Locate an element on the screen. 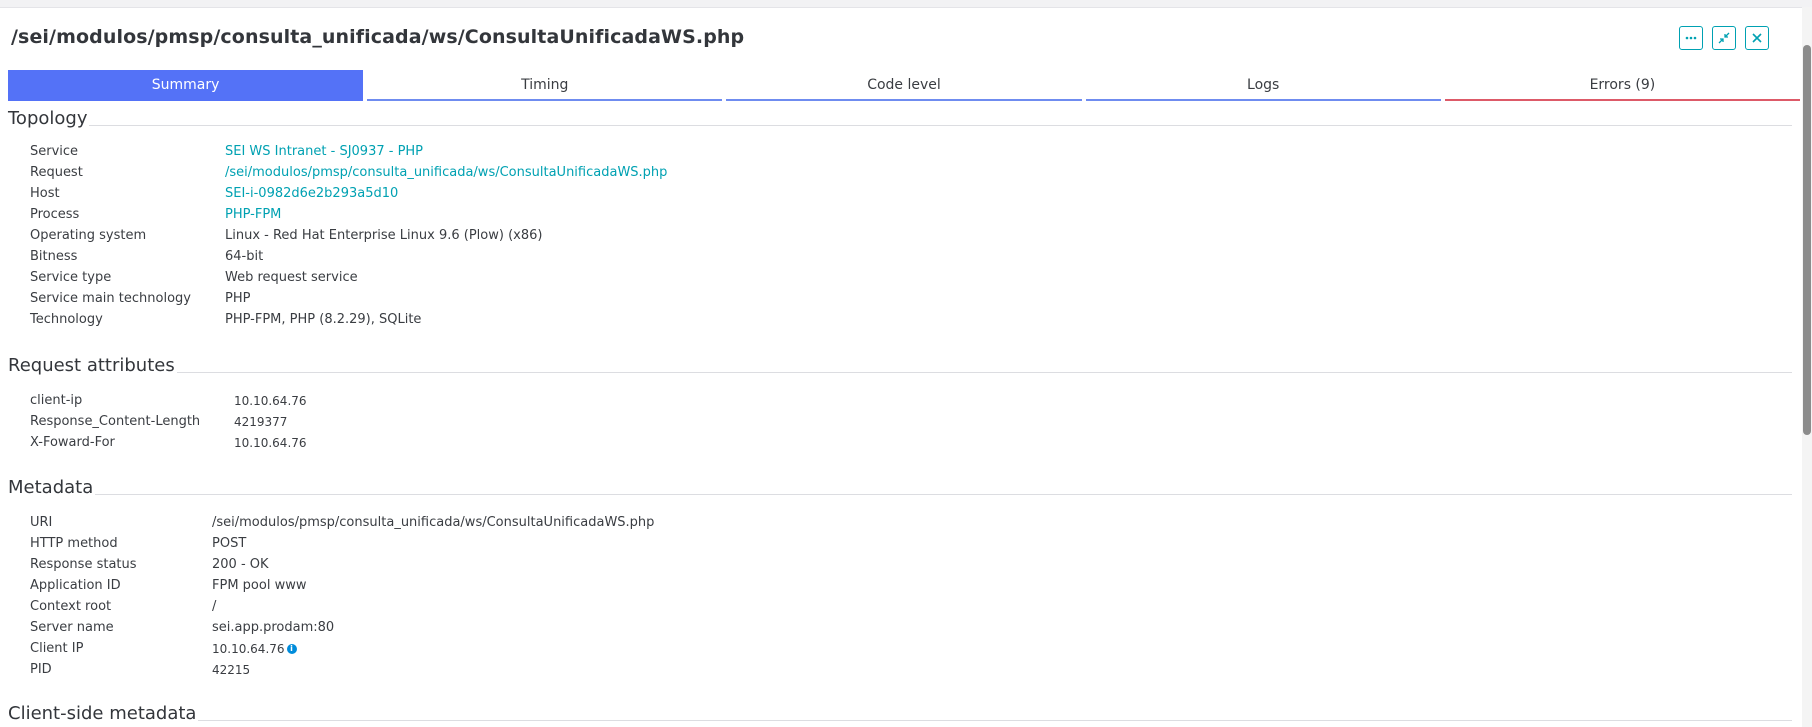  section-header: Request attributes is located at coordinates (900, 367).